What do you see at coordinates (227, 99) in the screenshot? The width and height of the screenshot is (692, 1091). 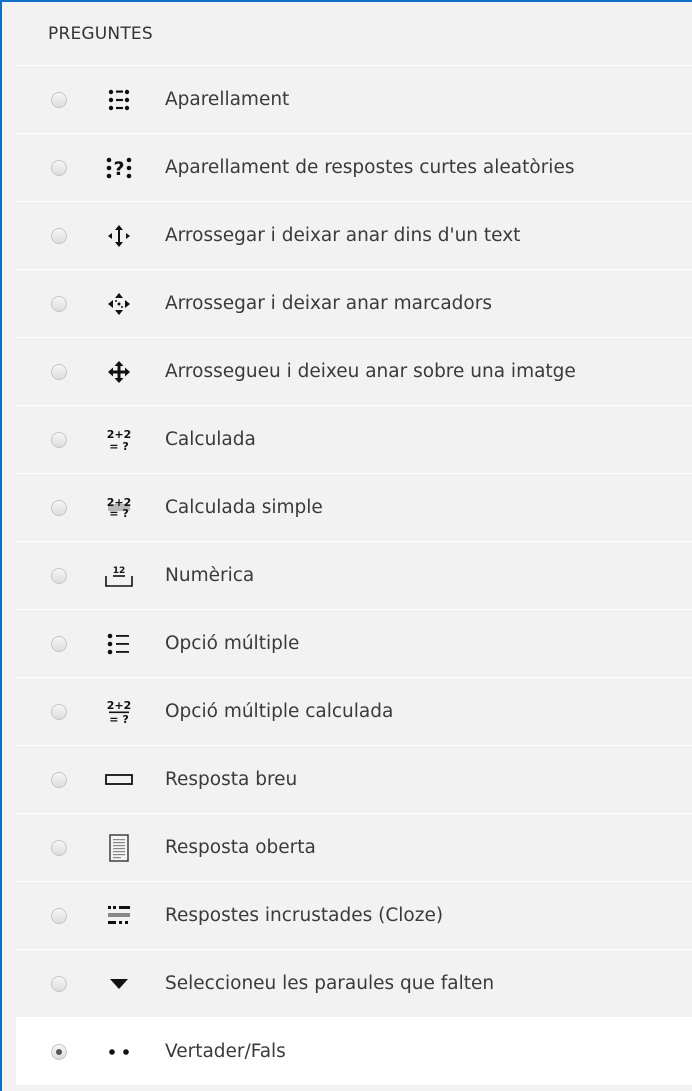 I see `option-label: Aparellament` at bounding box center [227, 99].